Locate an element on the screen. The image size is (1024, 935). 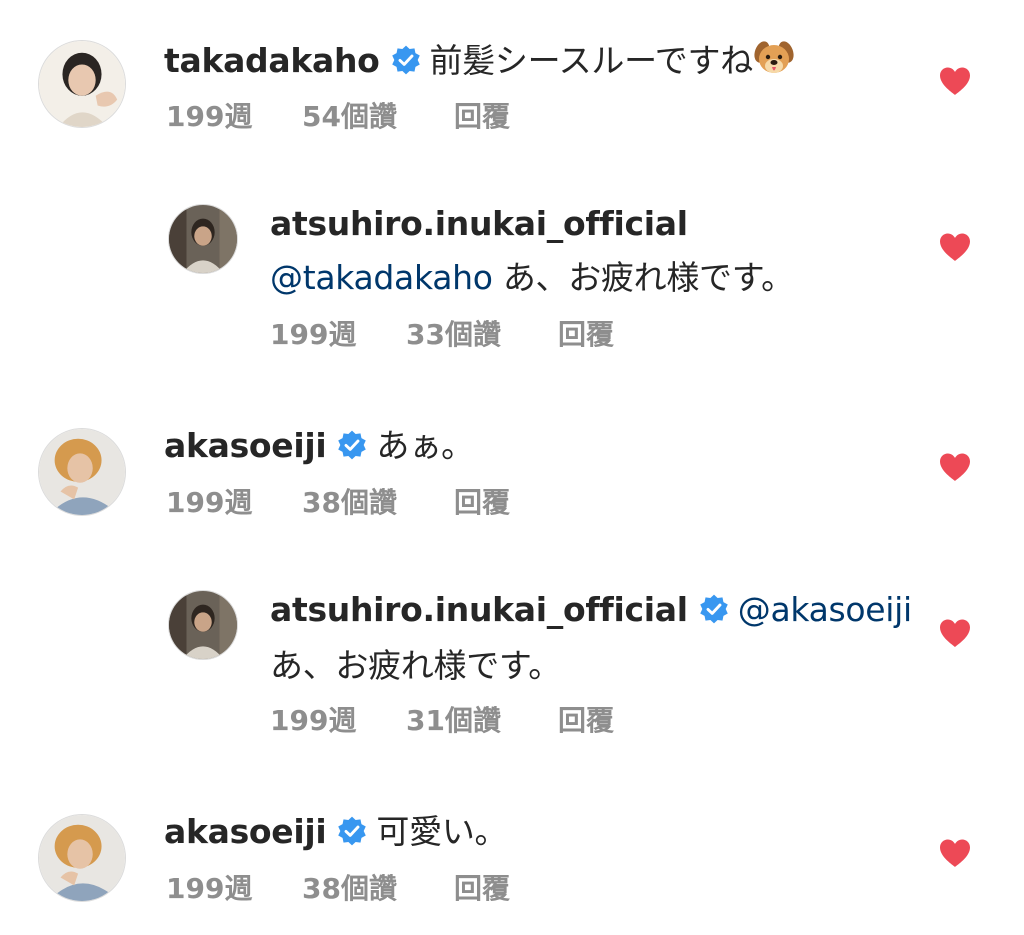
comment-meta: 199週 54個讚 回覆 is located at coordinates (366, 117).